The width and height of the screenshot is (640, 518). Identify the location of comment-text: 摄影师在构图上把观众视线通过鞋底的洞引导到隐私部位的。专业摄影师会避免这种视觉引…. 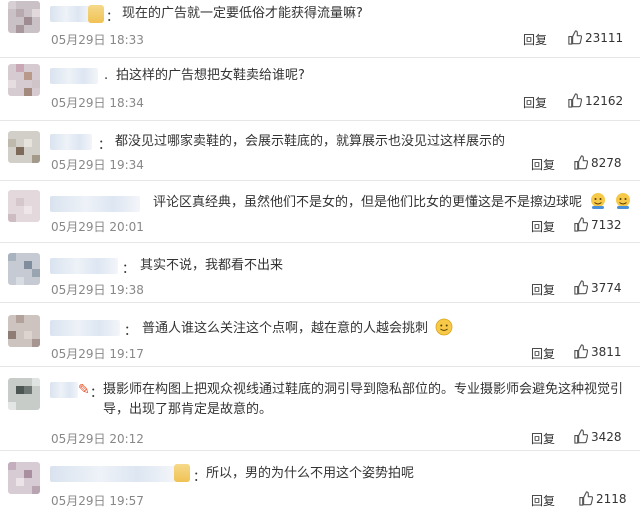
(363, 399).